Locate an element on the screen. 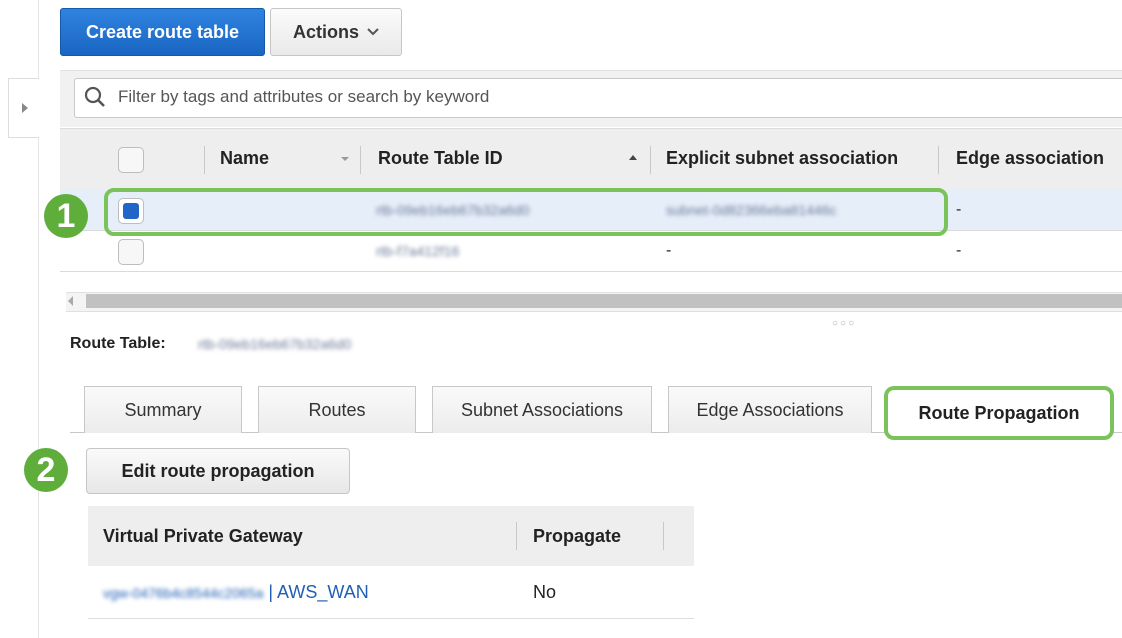 Image resolution: width=1122 pixels, height=638 pixels. tab-subnet-associations: Subnet Associations is located at coordinates (542, 409).